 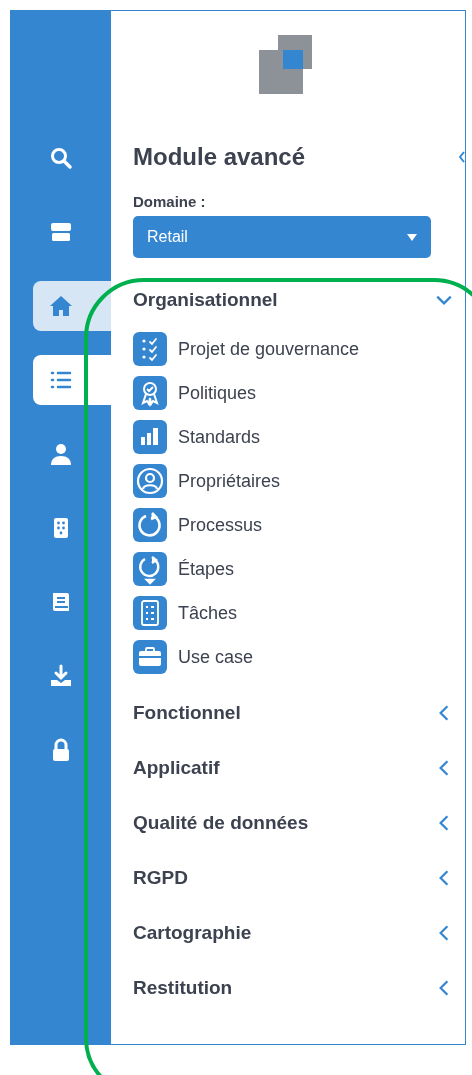 What do you see at coordinates (61, 158) in the screenshot?
I see `search-icon` at bounding box center [61, 158].